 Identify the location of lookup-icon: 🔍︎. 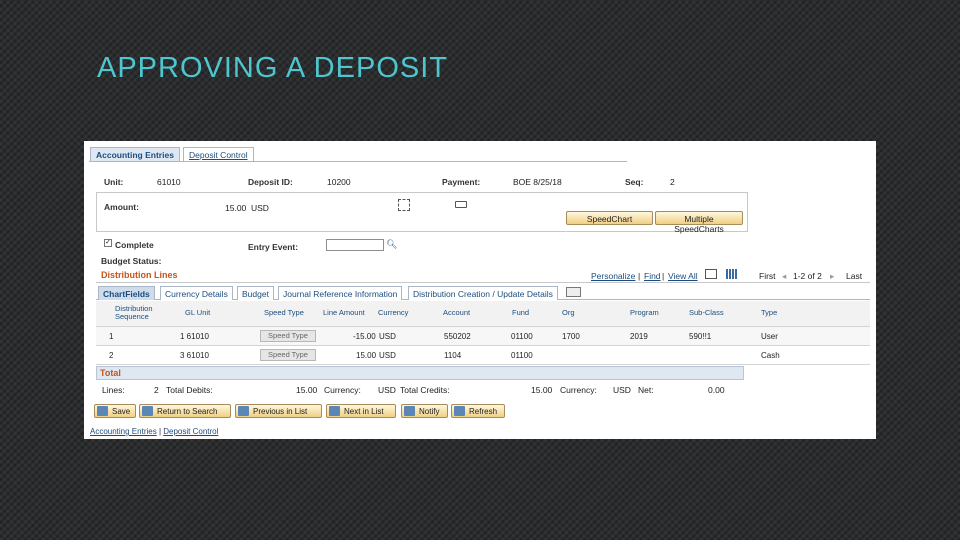
(391, 244).